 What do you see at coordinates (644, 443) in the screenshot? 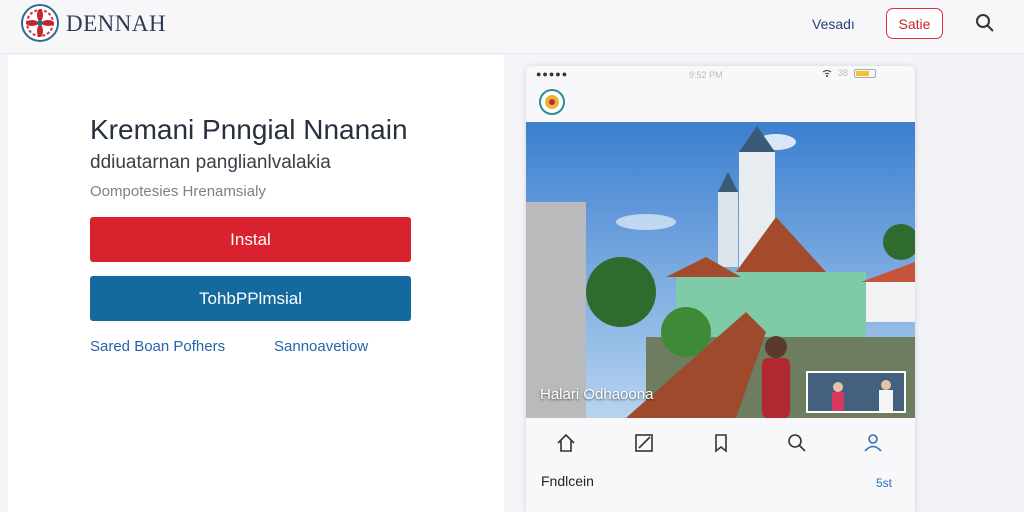
I see `compose-icon` at bounding box center [644, 443].